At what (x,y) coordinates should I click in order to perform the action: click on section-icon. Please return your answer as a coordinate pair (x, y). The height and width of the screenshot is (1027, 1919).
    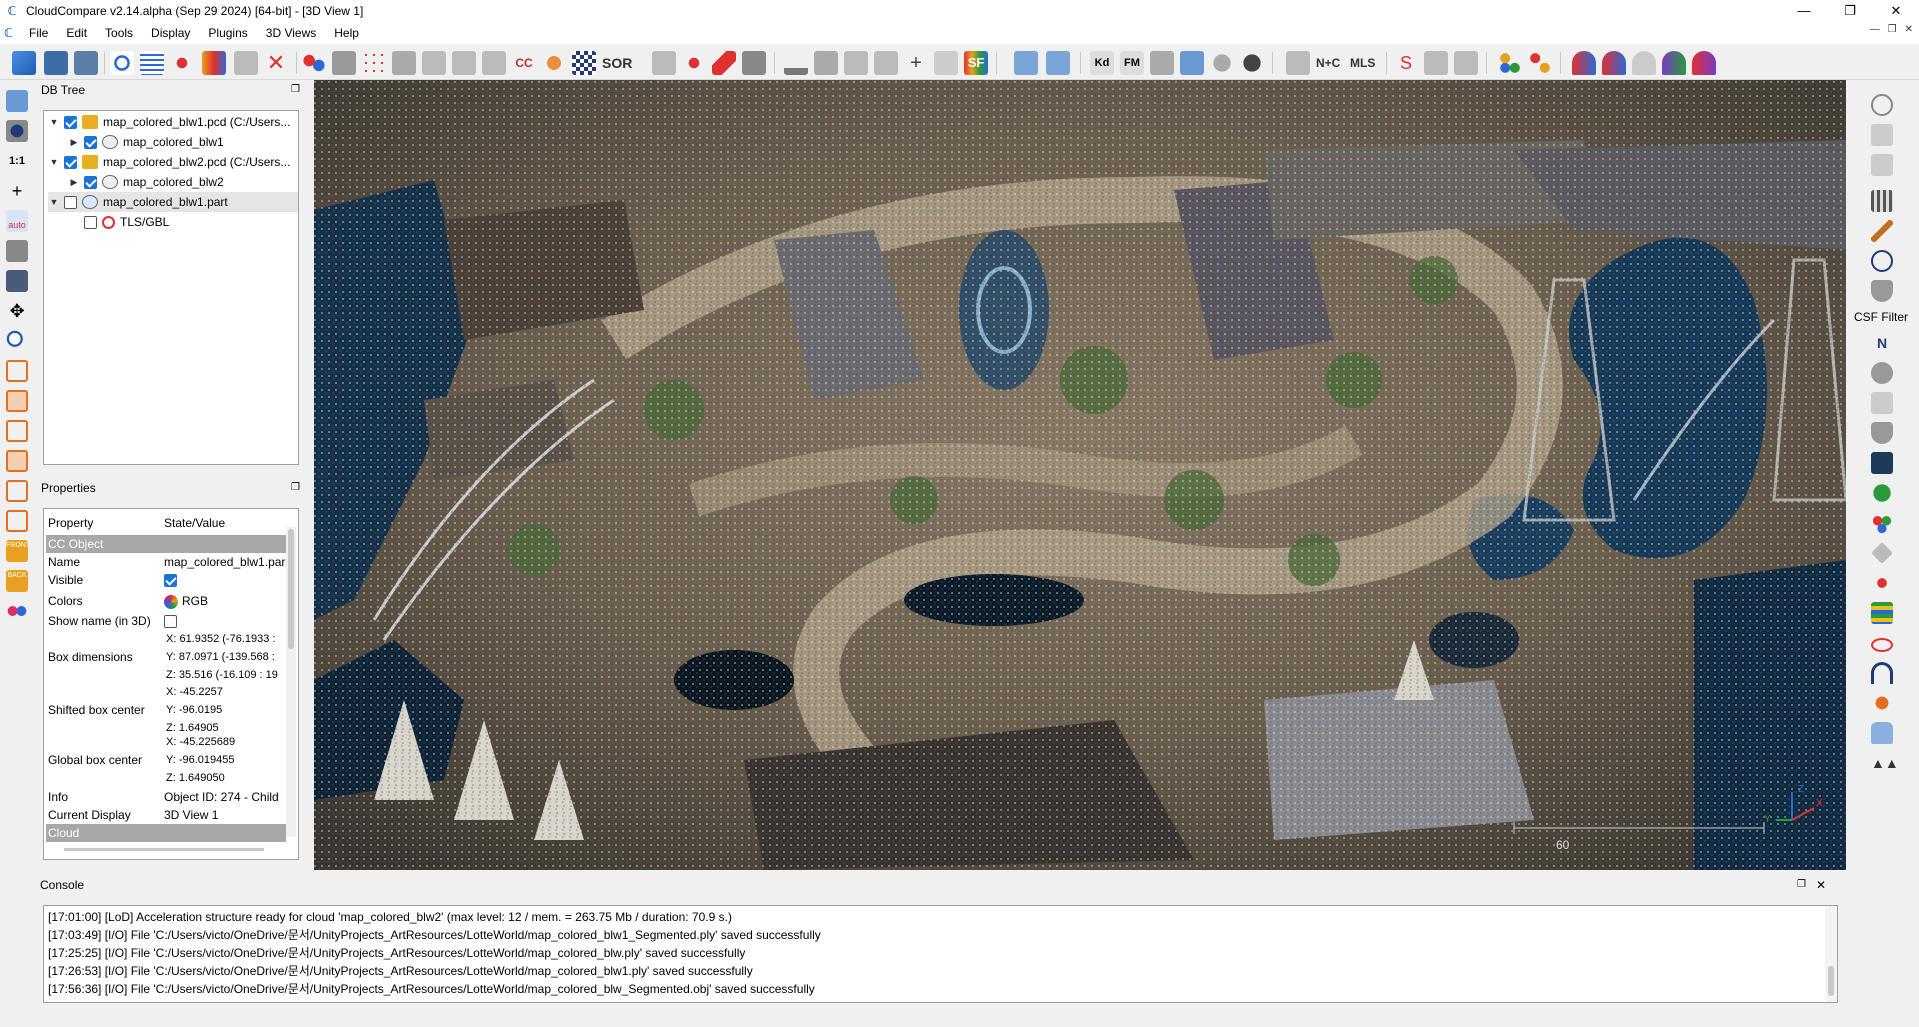
    Looking at the image, I should click on (1466, 63).